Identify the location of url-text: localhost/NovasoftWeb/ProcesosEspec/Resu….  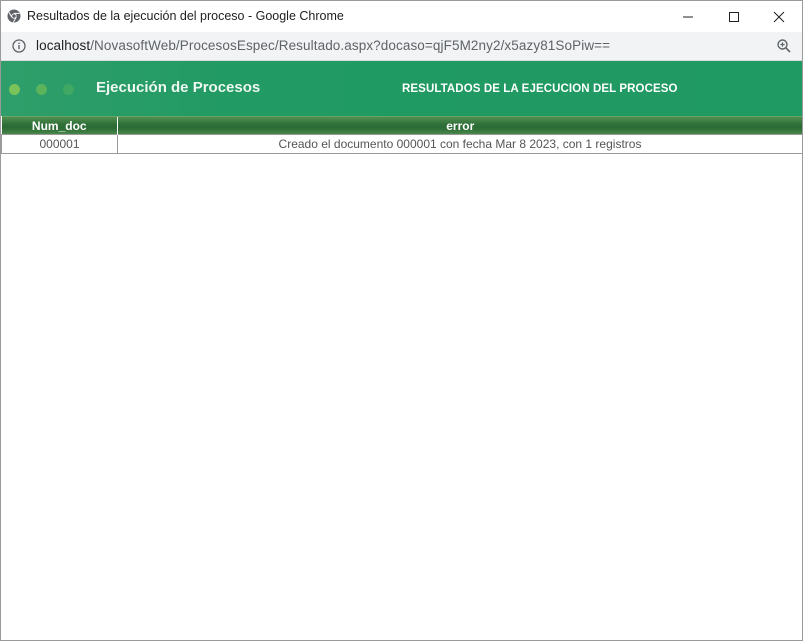
(323, 45).